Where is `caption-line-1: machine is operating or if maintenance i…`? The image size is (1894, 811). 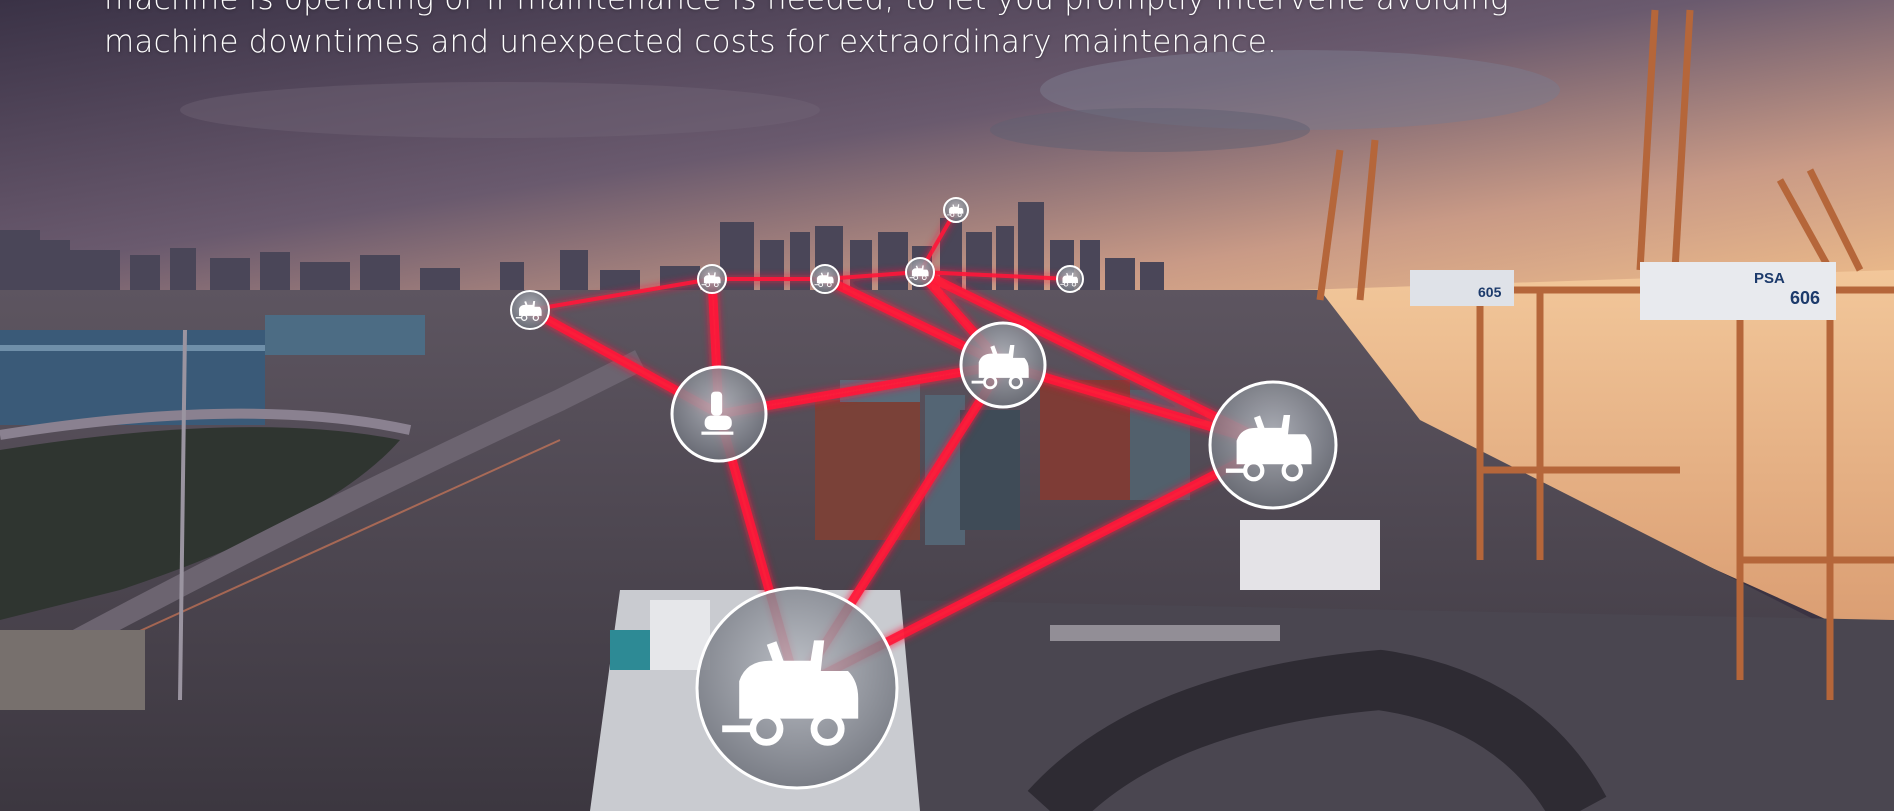 caption-line-1: machine is operating or if maintenance i… is located at coordinates (806, 10).